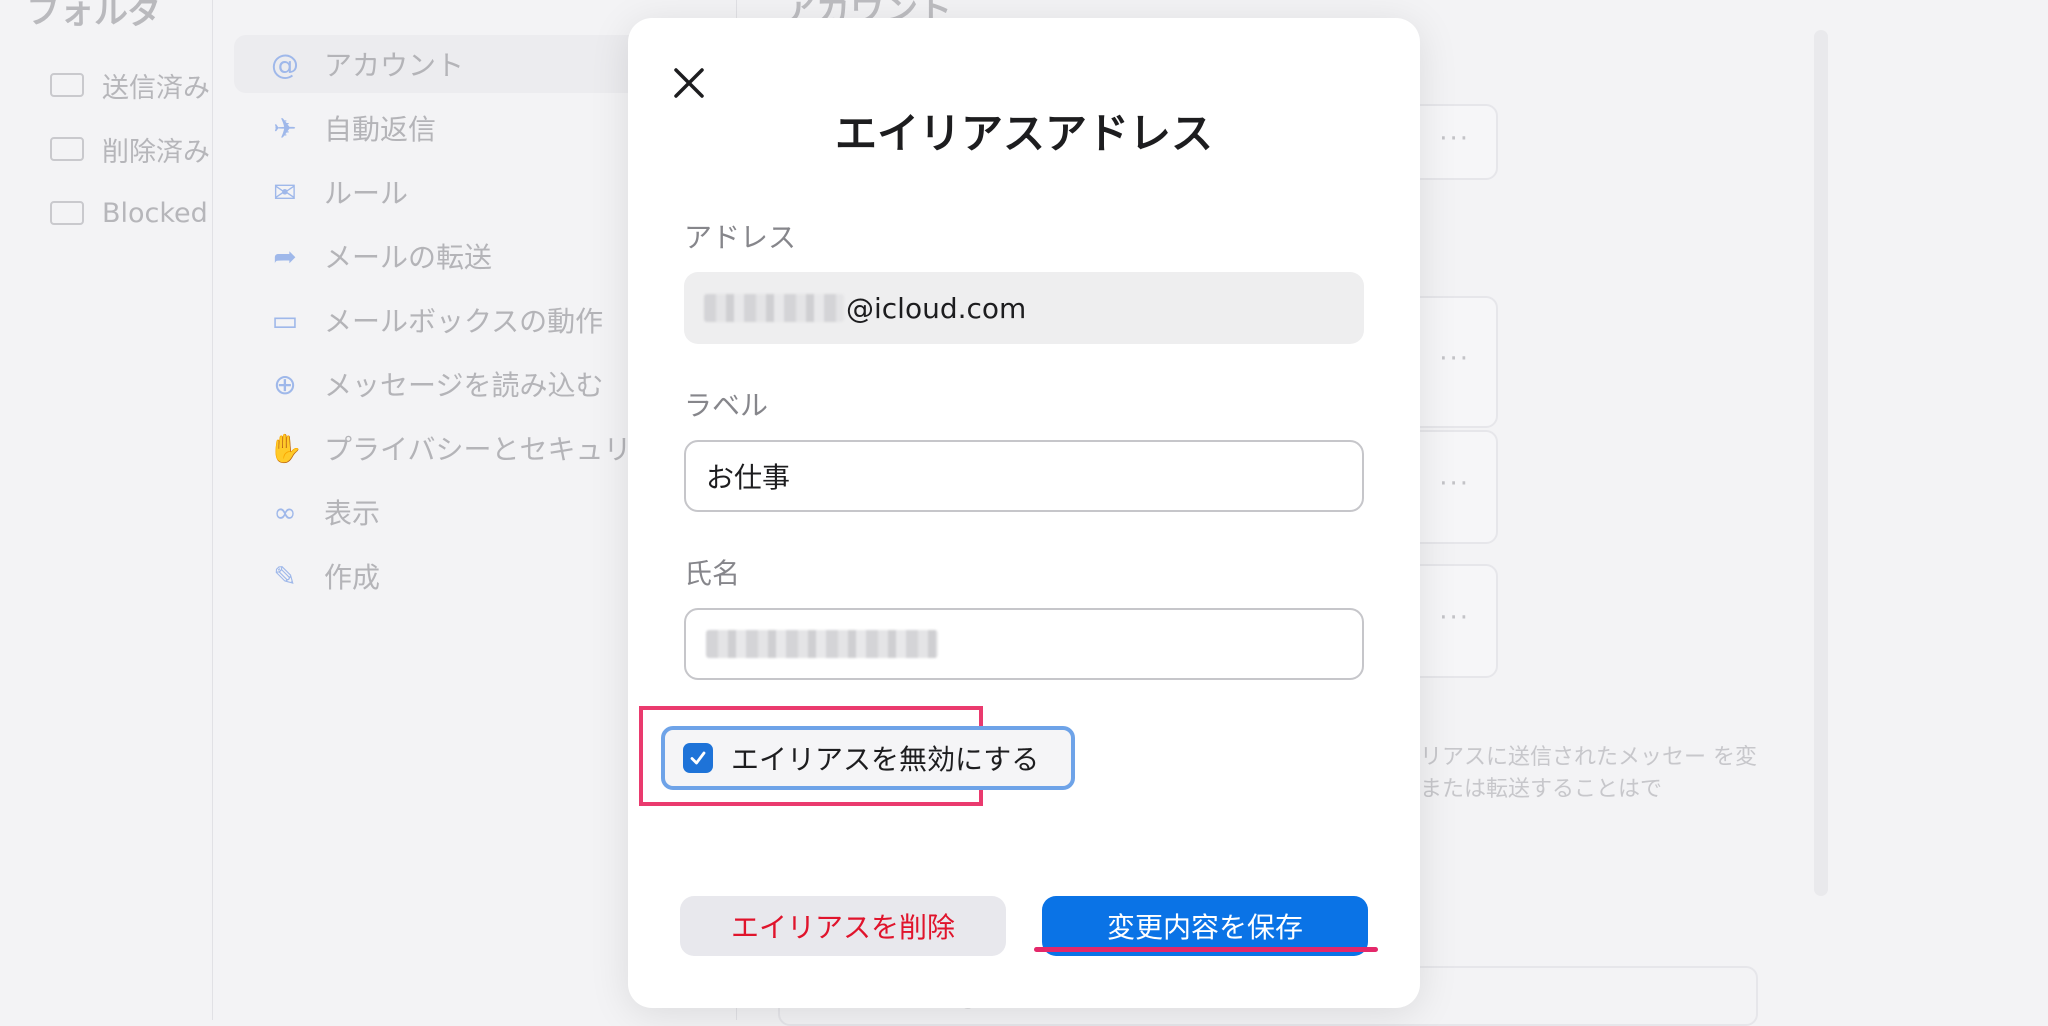 This screenshot has width=2048, height=1026. What do you see at coordinates (156, 152) in the screenshot?
I see `folder-label: 削除済み` at bounding box center [156, 152].